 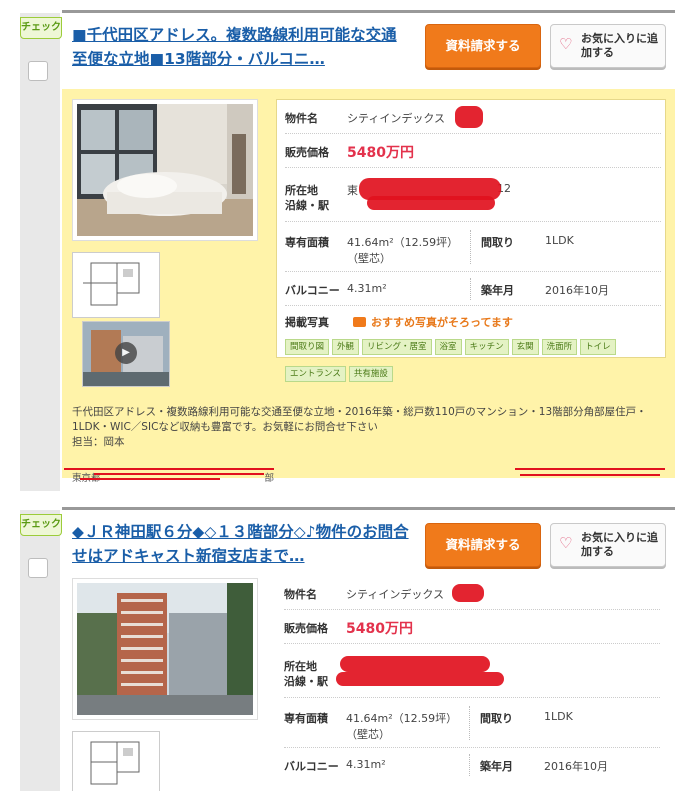 I want to click on camera-icon, so click(x=359, y=322).